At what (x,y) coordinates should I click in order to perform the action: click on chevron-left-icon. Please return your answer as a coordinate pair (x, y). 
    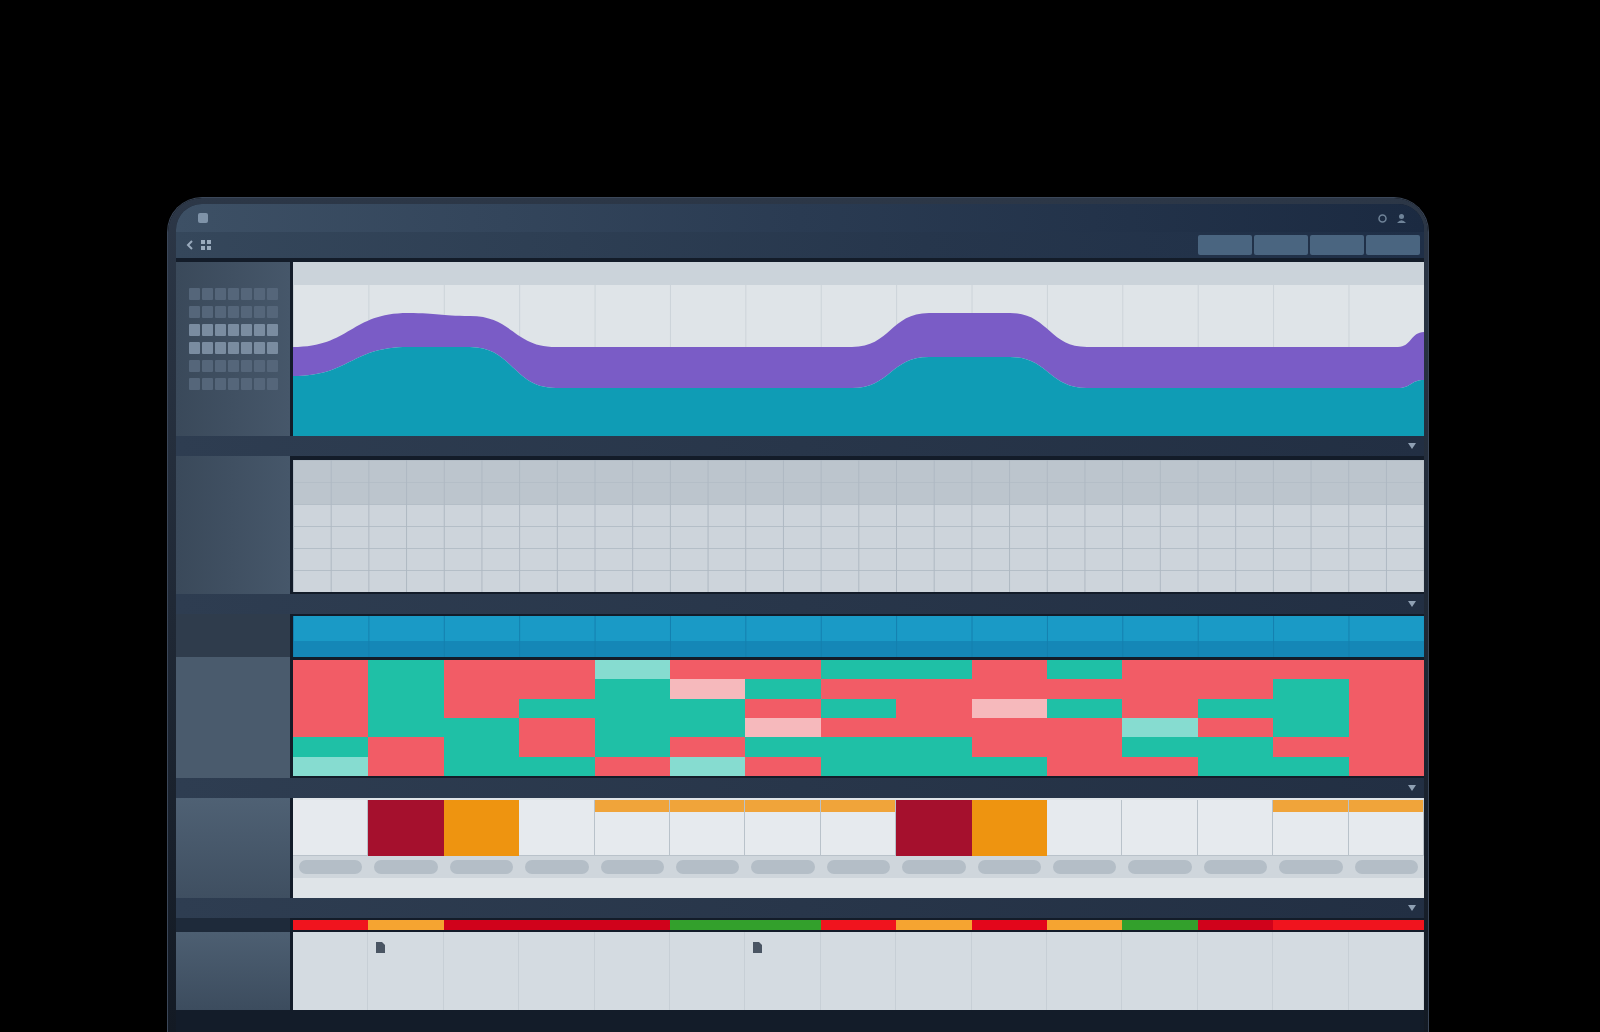
    Looking at the image, I should click on (189, 245).